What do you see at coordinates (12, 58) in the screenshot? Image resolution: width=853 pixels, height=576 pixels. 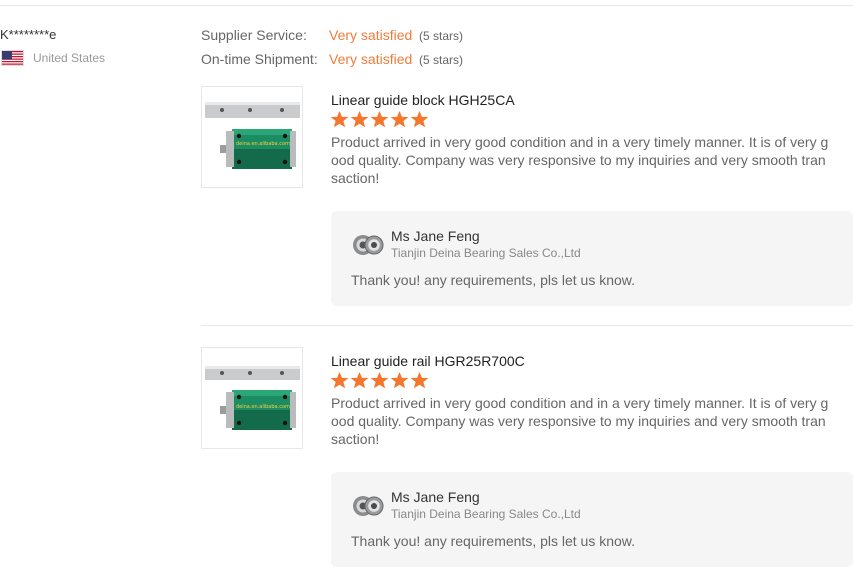 I see `us-flag-icon` at bounding box center [12, 58].